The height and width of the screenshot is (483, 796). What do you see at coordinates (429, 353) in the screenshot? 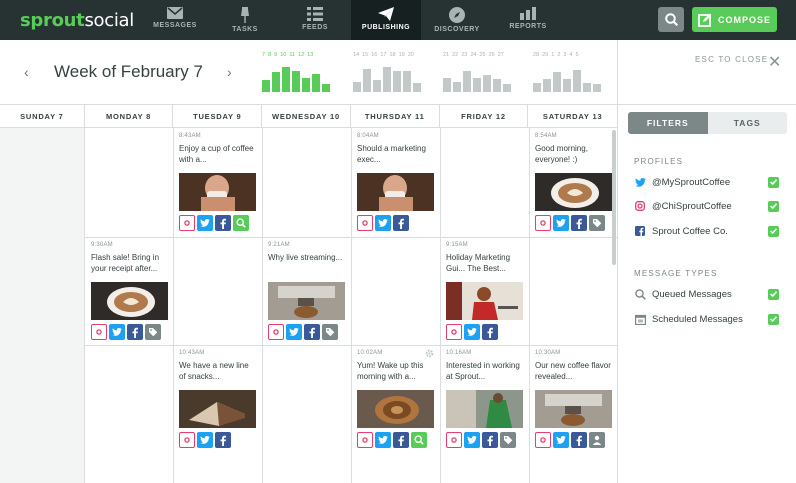
I see `gear-icon` at bounding box center [429, 353].